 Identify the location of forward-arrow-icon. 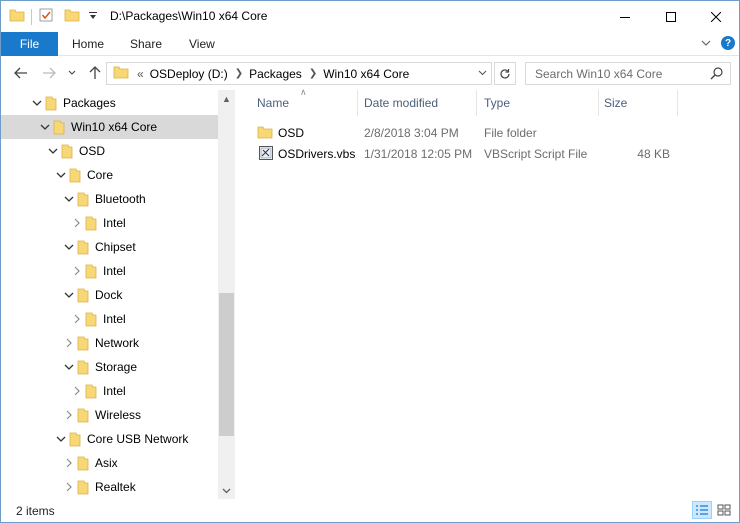
(49, 73).